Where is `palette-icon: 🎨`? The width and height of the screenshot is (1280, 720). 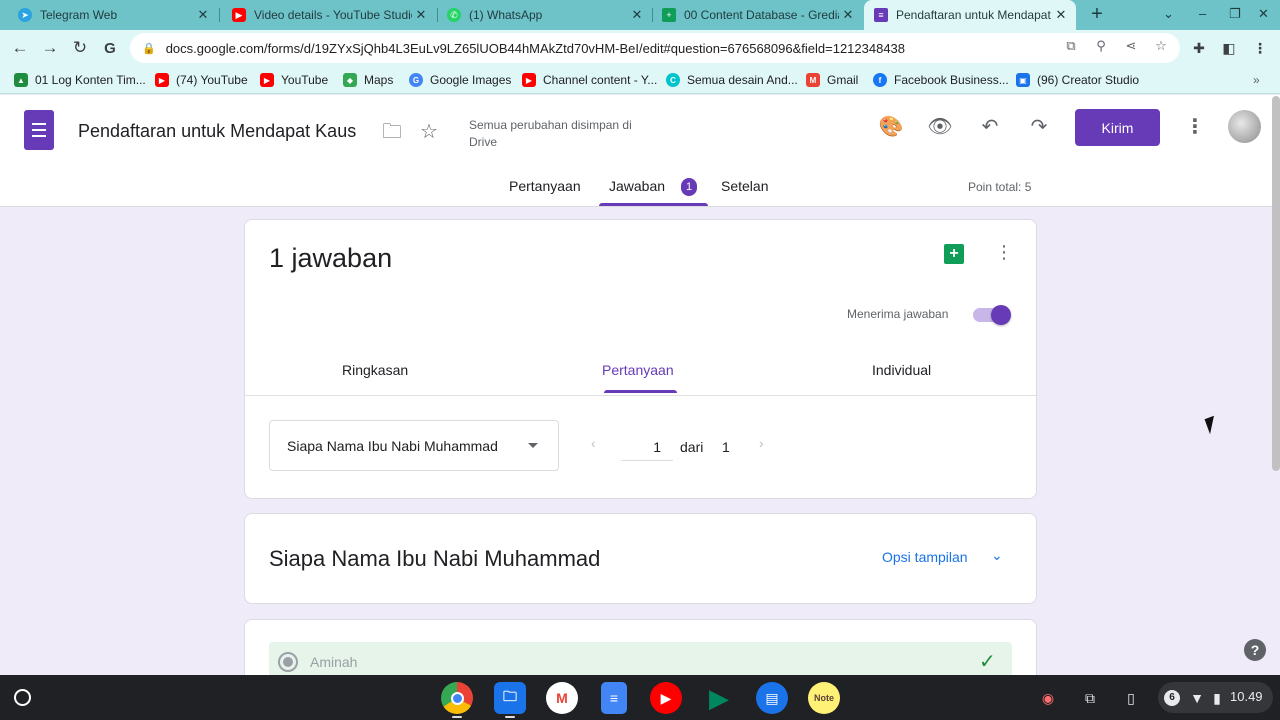
palette-icon: 🎨 is located at coordinates (891, 127).